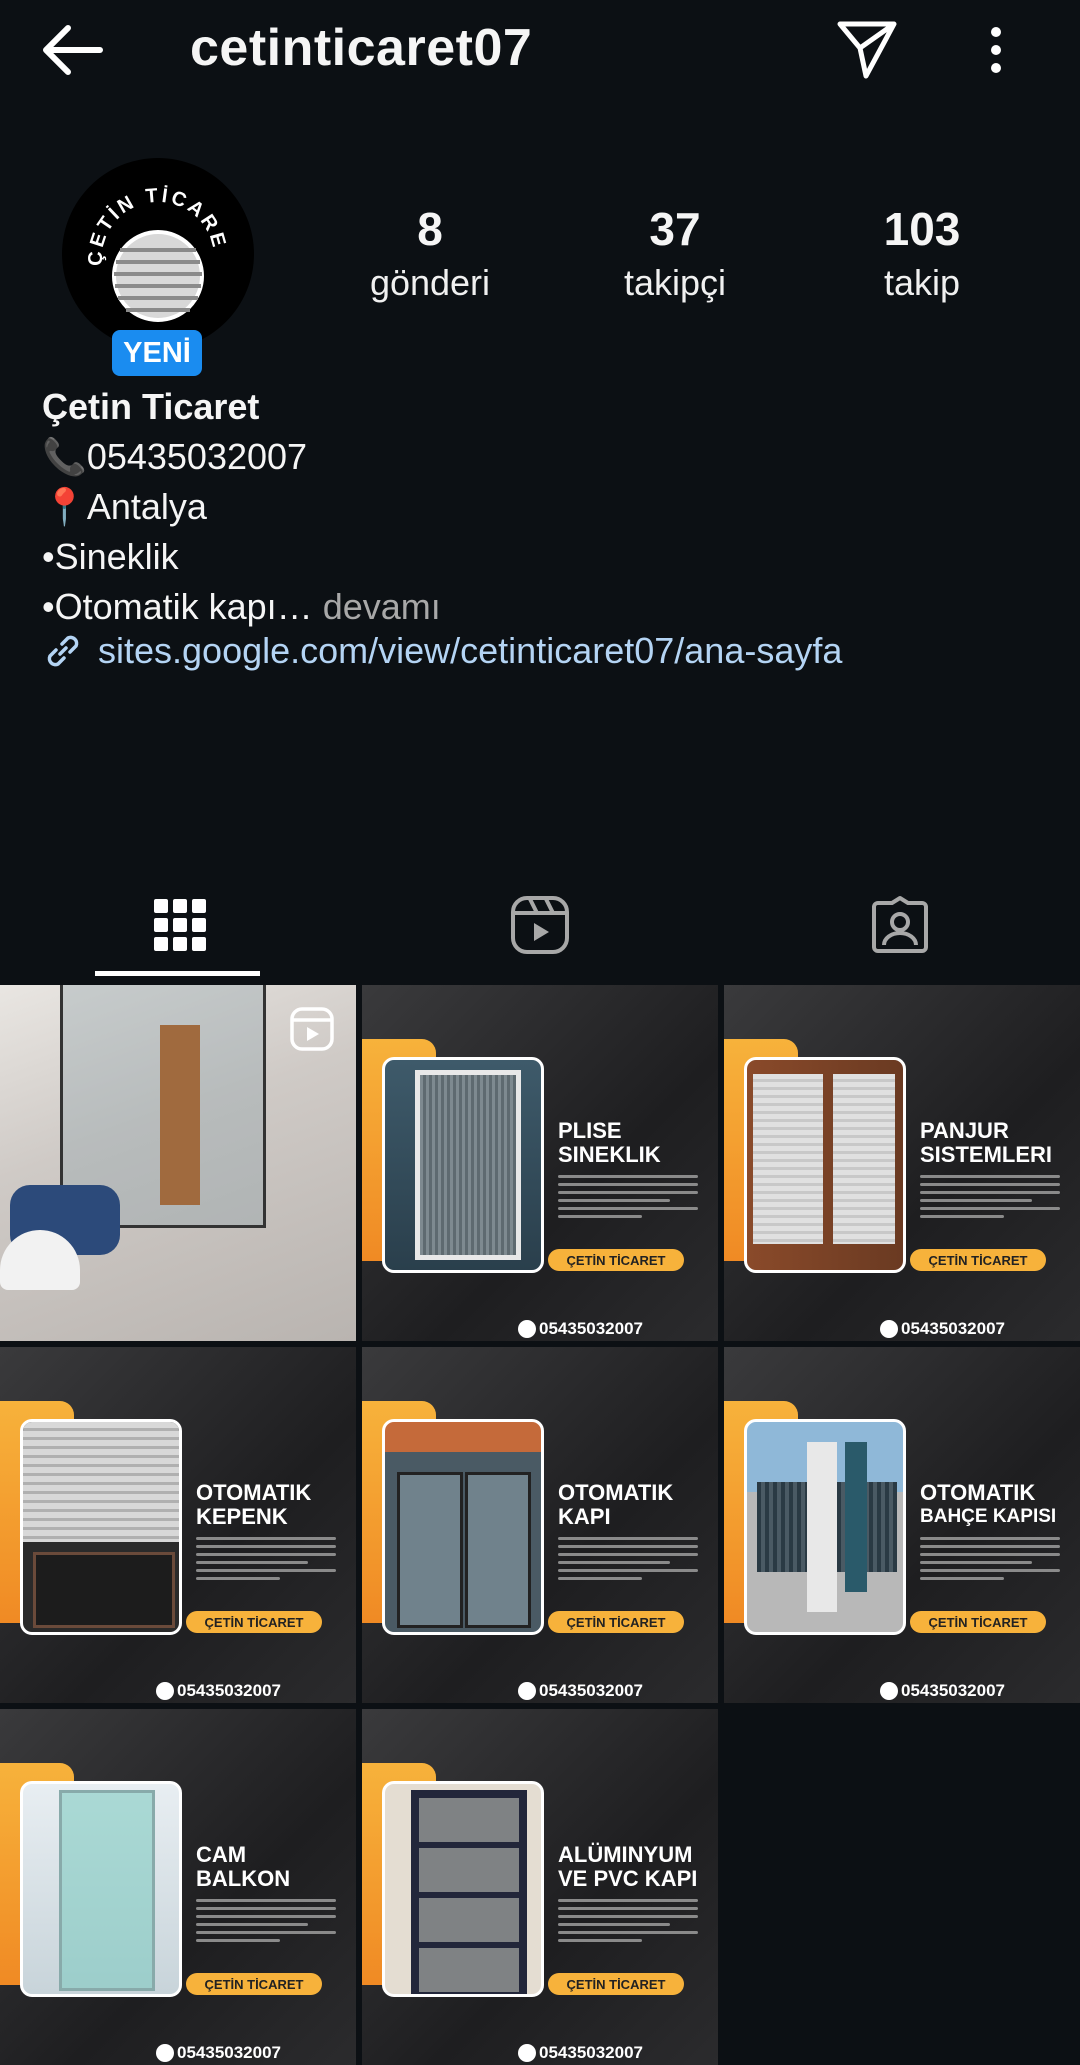 This screenshot has width=1080, height=2065. I want to click on stat-followers-value: 37, so click(675, 229).